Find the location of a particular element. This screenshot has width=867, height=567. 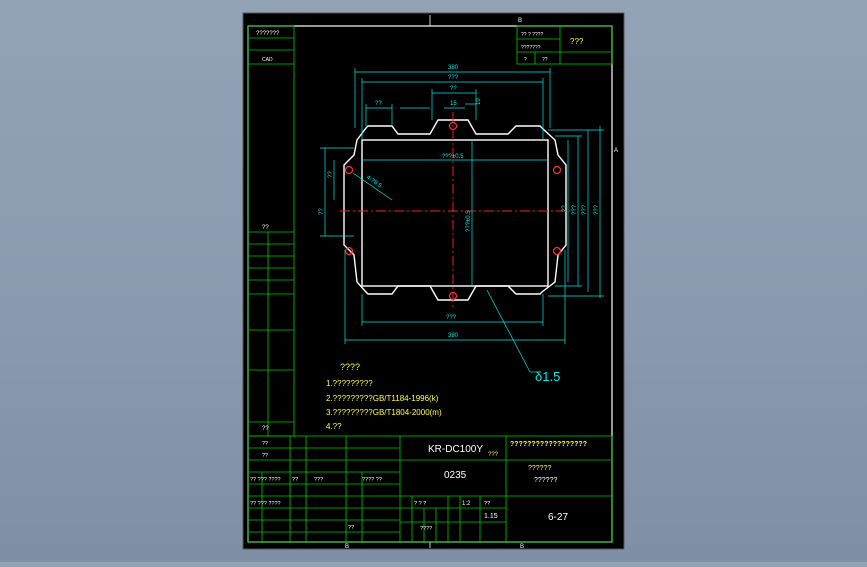

dim-right-v1: ?? is located at coordinates (565, 208).